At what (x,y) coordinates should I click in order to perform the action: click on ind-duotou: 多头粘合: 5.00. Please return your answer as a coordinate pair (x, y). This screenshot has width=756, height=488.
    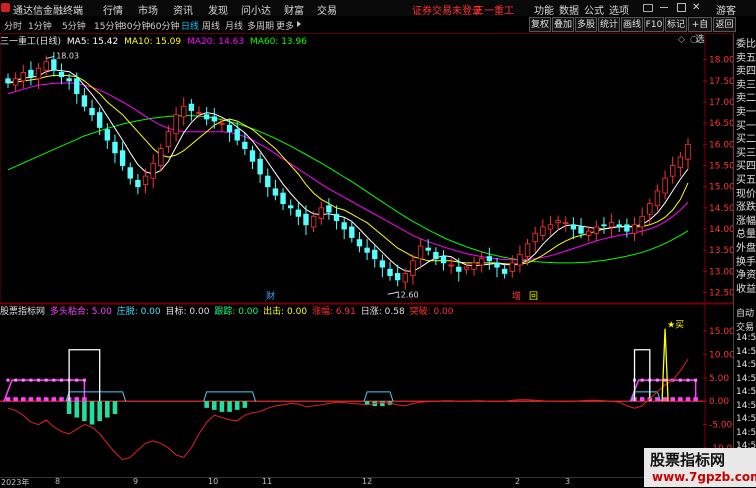
    Looking at the image, I should click on (80, 312).